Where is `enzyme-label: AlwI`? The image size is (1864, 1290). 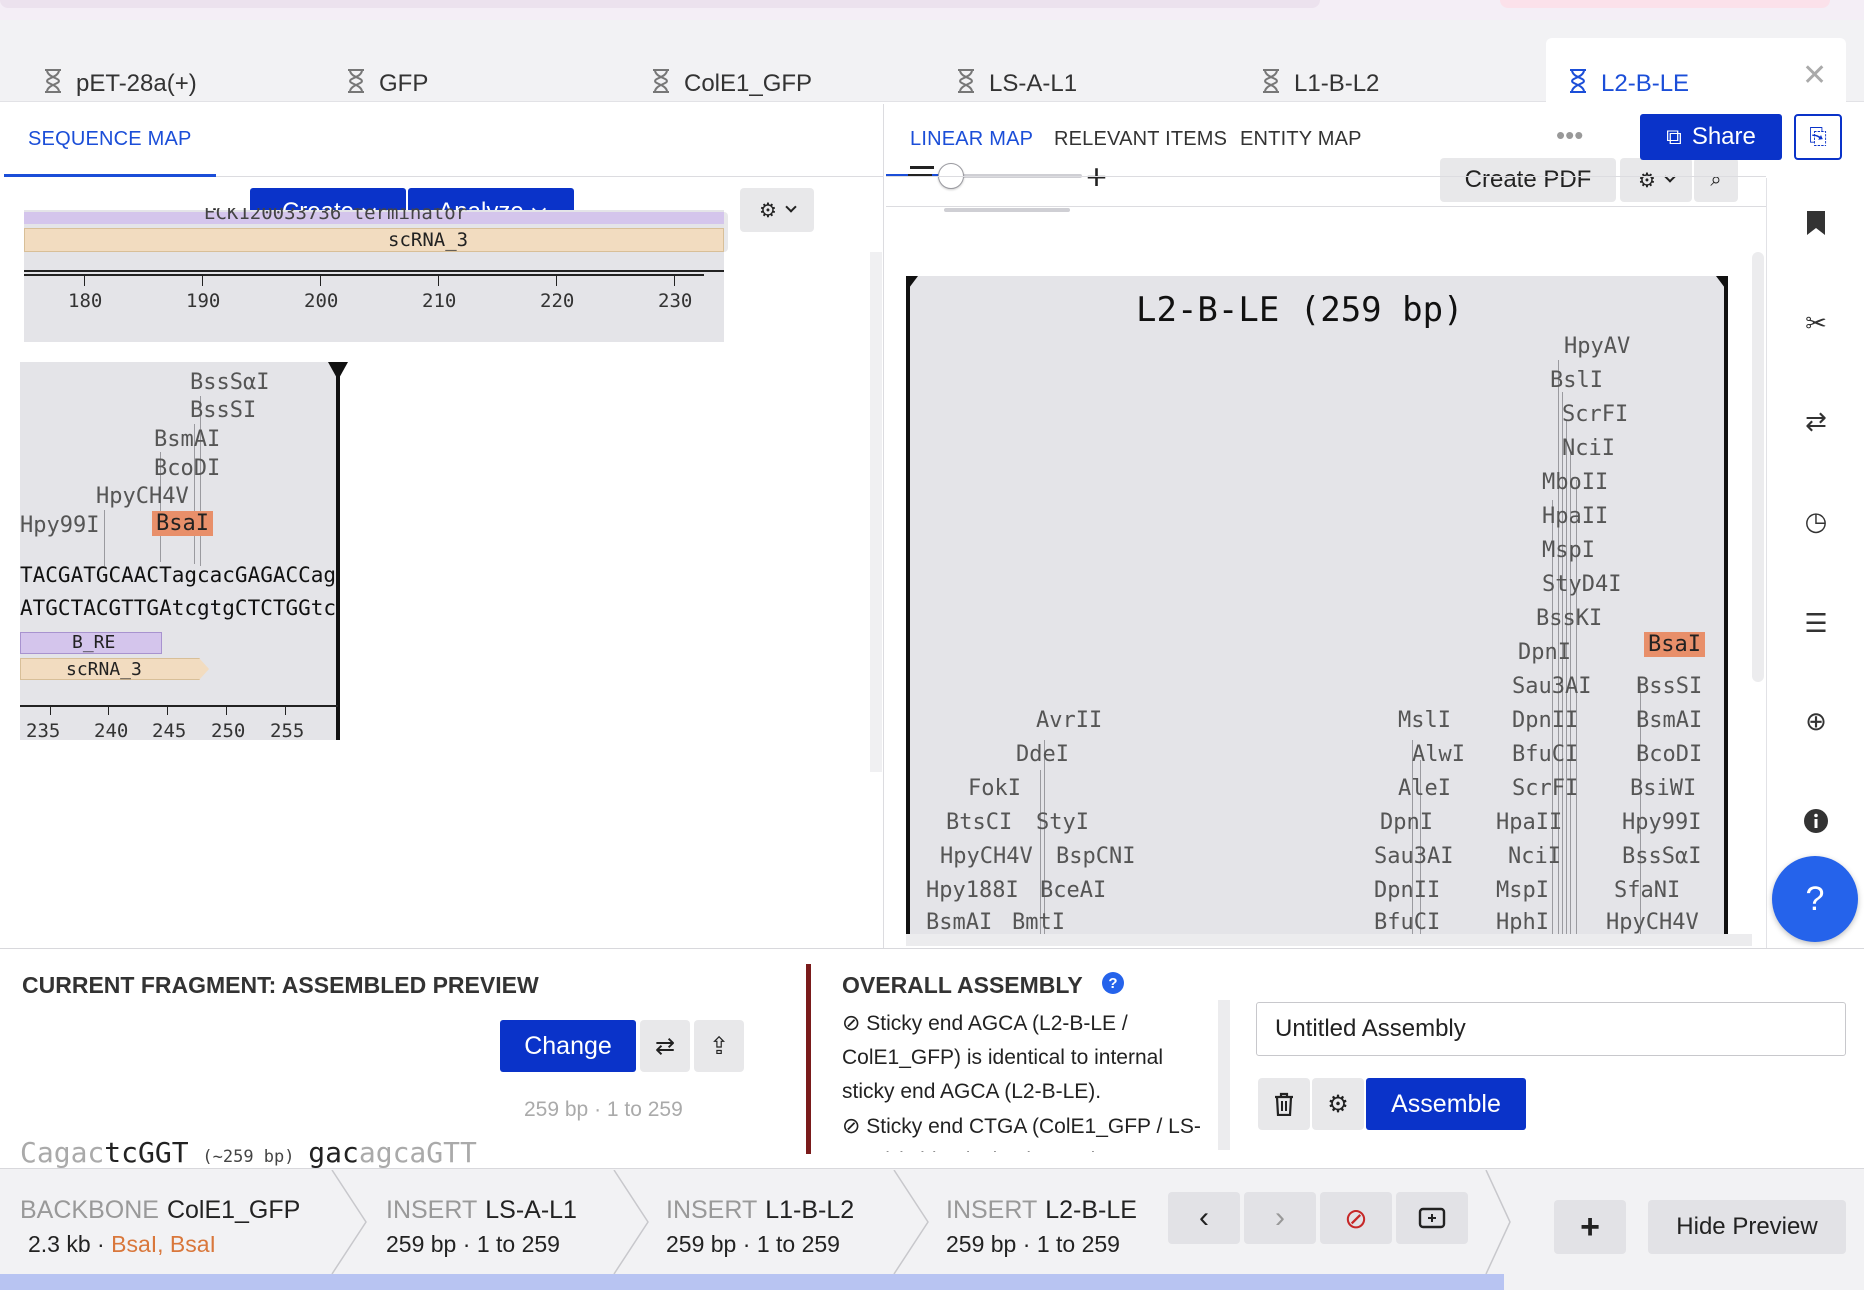
enzyme-label: AlwI is located at coordinates (1438, 754).